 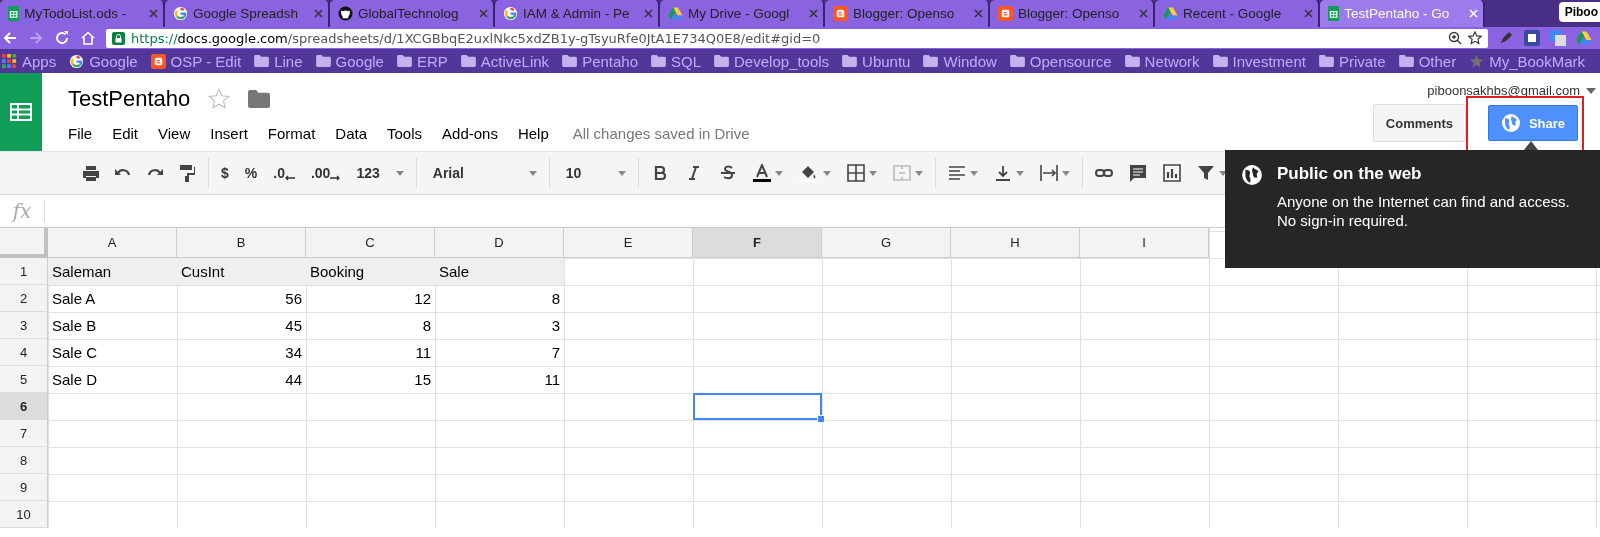 What do you see at coordinates (1527, 61) in the screenshot?
I see `bookmark: My_BookMark` at bounding box center [1527, 61].